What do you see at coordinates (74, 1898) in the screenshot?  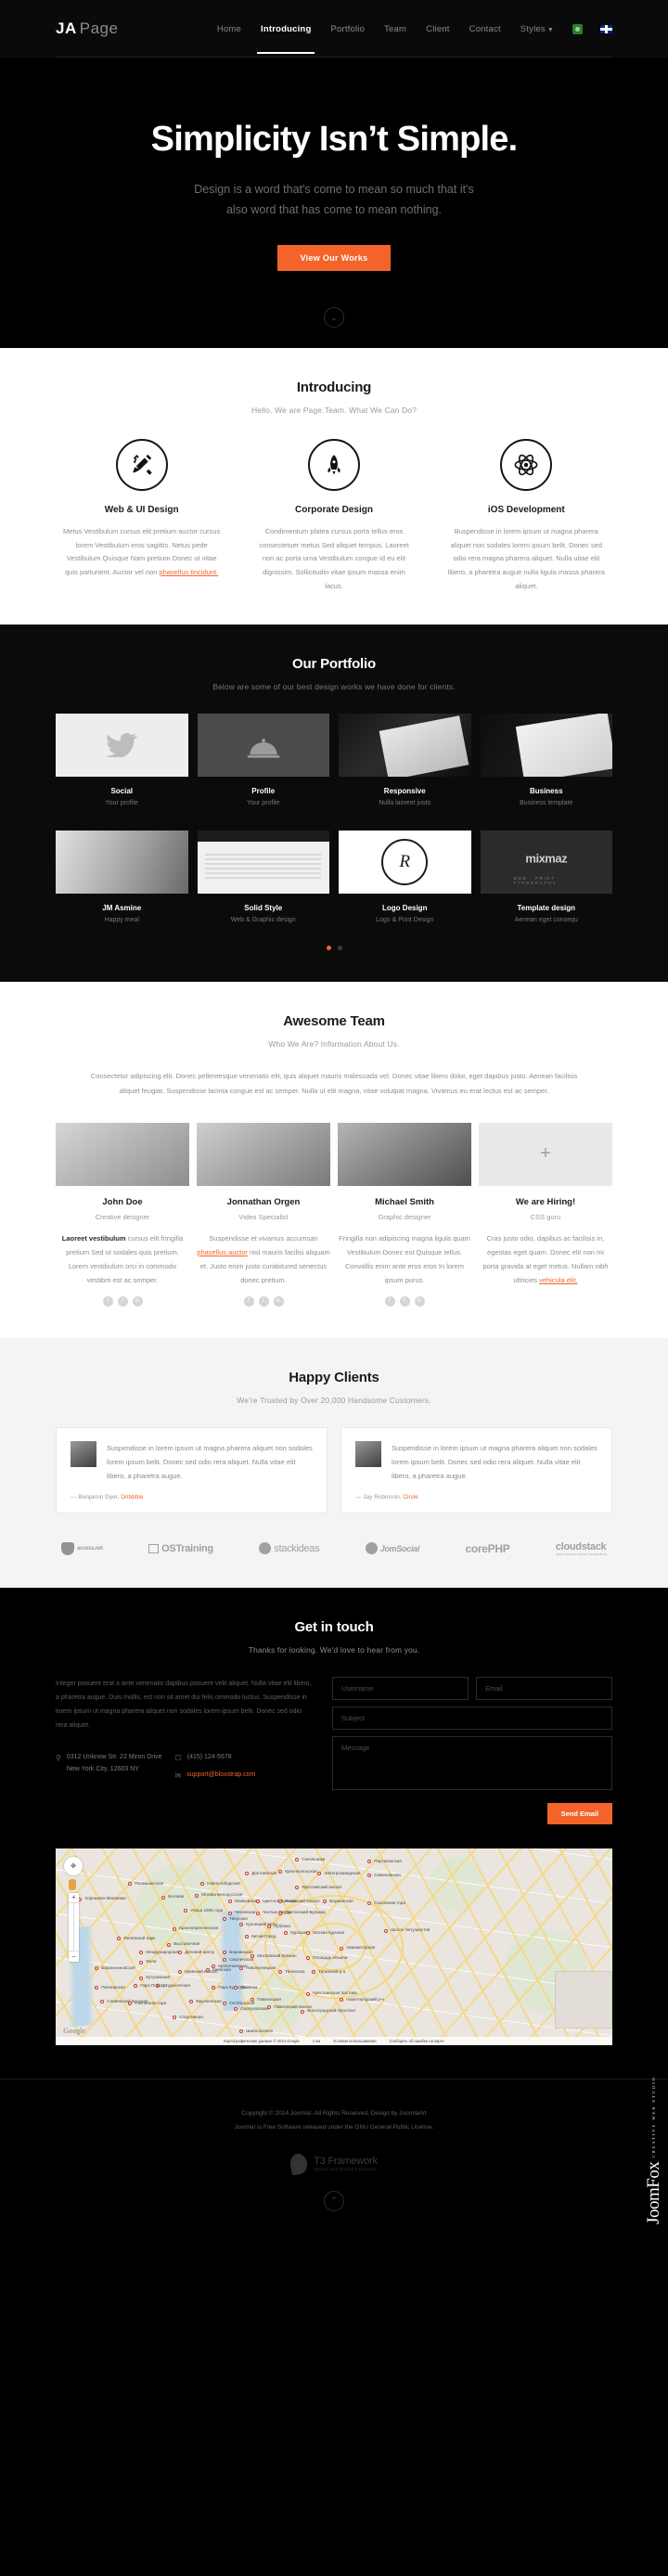 I see `zoom-in-button: +` at bounding box center [74, 1898].